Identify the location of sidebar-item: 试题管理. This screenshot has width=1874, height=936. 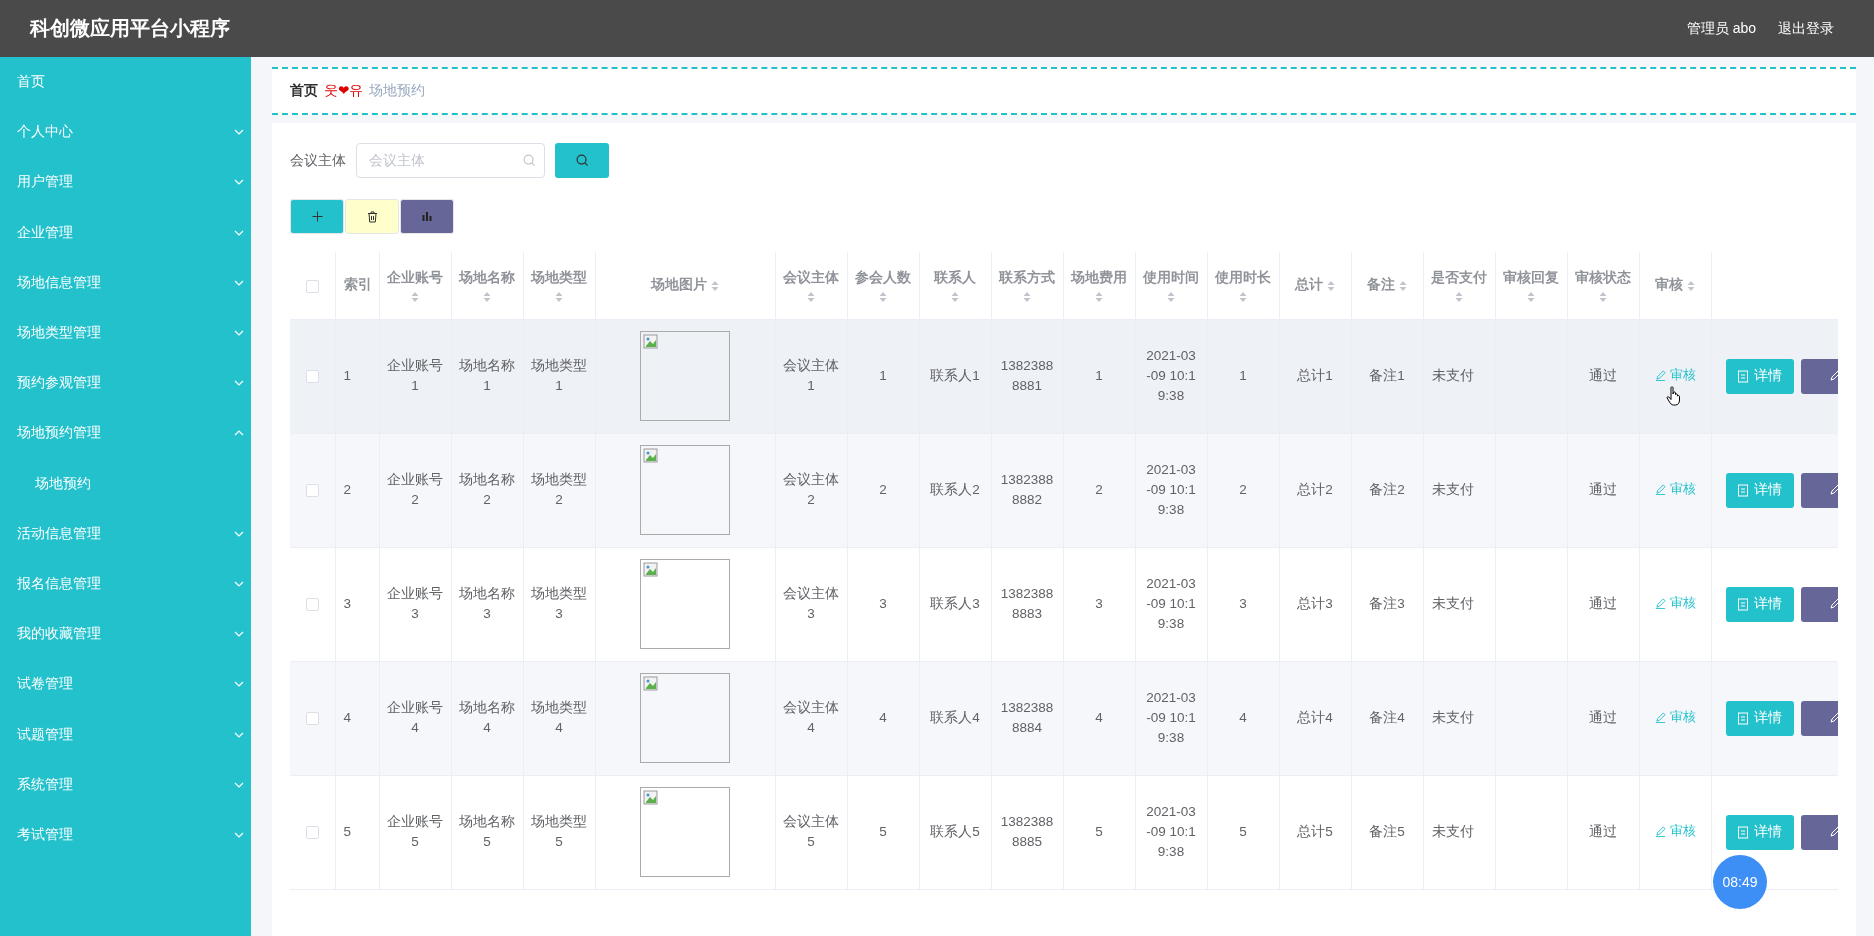
(125, 734).